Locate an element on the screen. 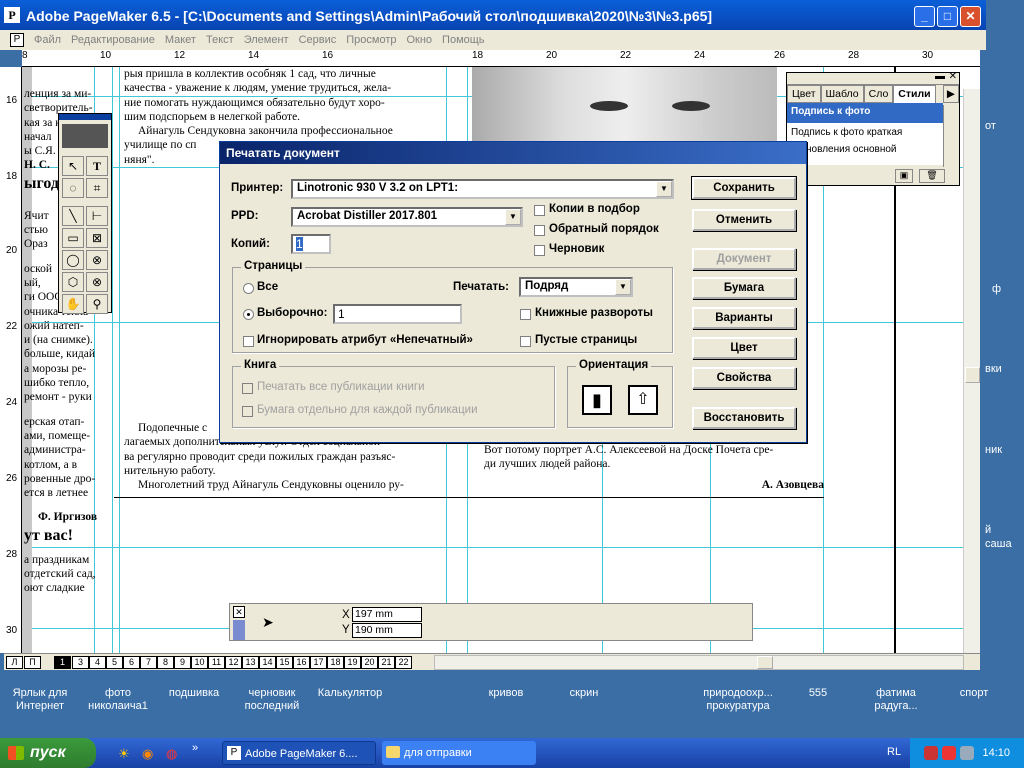 The height and width of the screenshot is (768, 1024). page-icon: 12 is located at coordinates (233, 662).